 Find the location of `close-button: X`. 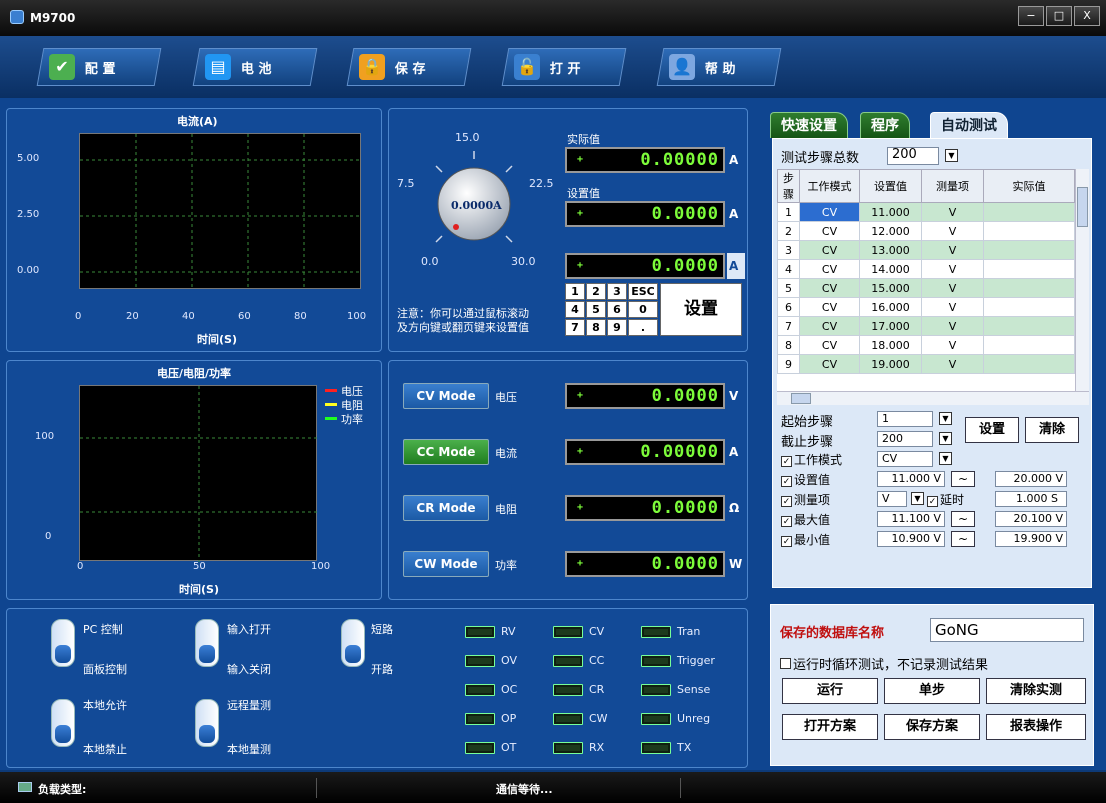

close-button: X is located at coordinates (1087, 16).